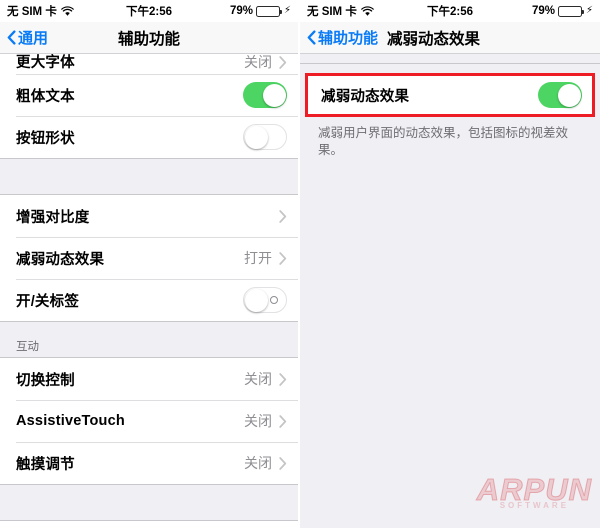  Describe the element at coordinates (149, 339) in the screenshot. I see `section-header-interaction: 互动` at that location.